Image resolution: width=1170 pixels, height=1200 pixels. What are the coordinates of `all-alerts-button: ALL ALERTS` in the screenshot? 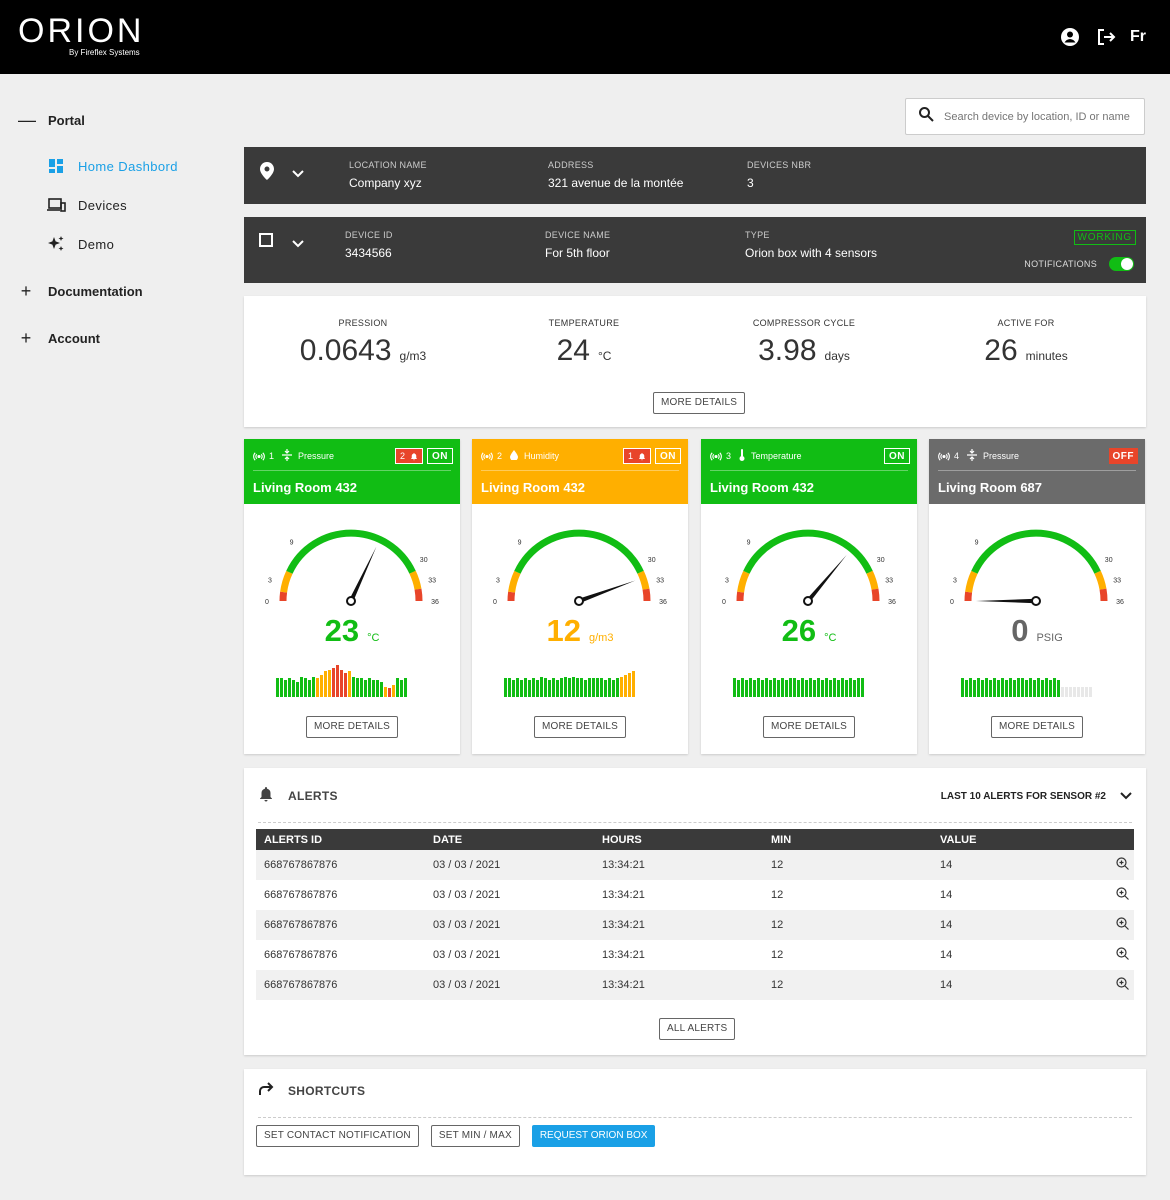 It's located at (697, 1029).